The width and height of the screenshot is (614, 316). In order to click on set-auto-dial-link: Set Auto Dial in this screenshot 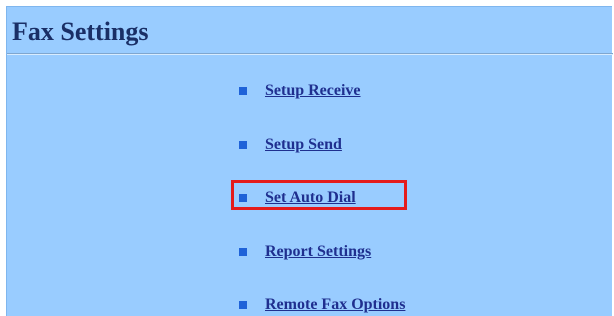, I will do `click(310, 198)`.